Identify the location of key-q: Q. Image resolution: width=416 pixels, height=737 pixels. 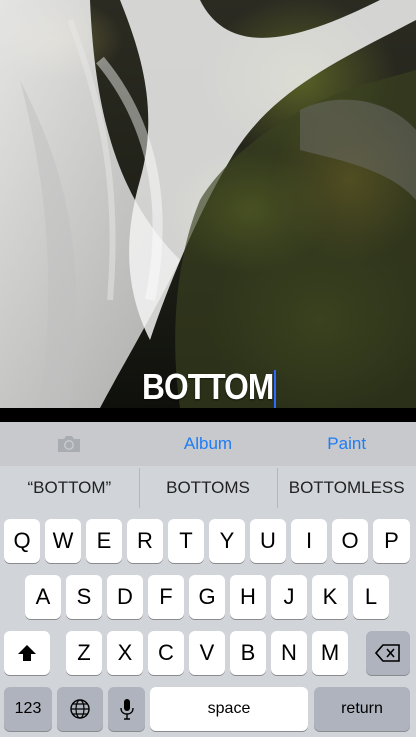
(22, 541).